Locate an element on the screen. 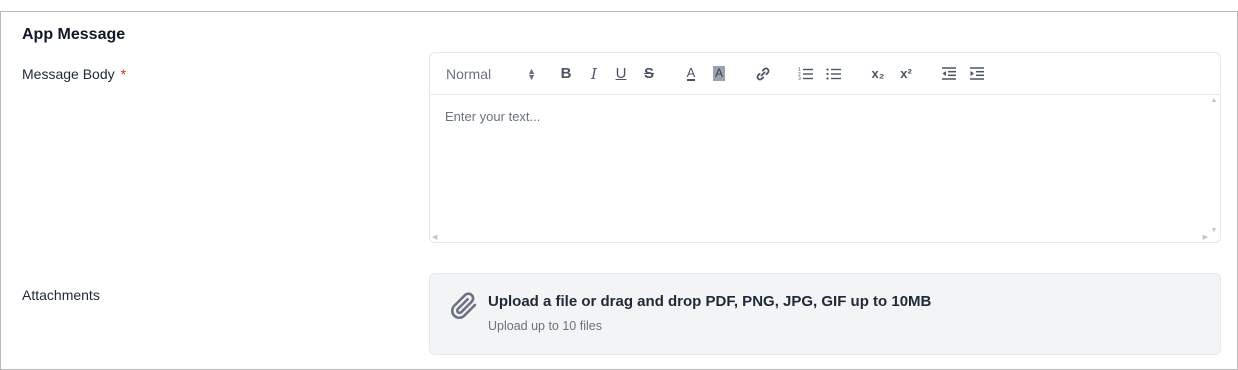 The image size is (1238, 370). scroll-down-icon: ▼ is located at coordinates (1214, 230).